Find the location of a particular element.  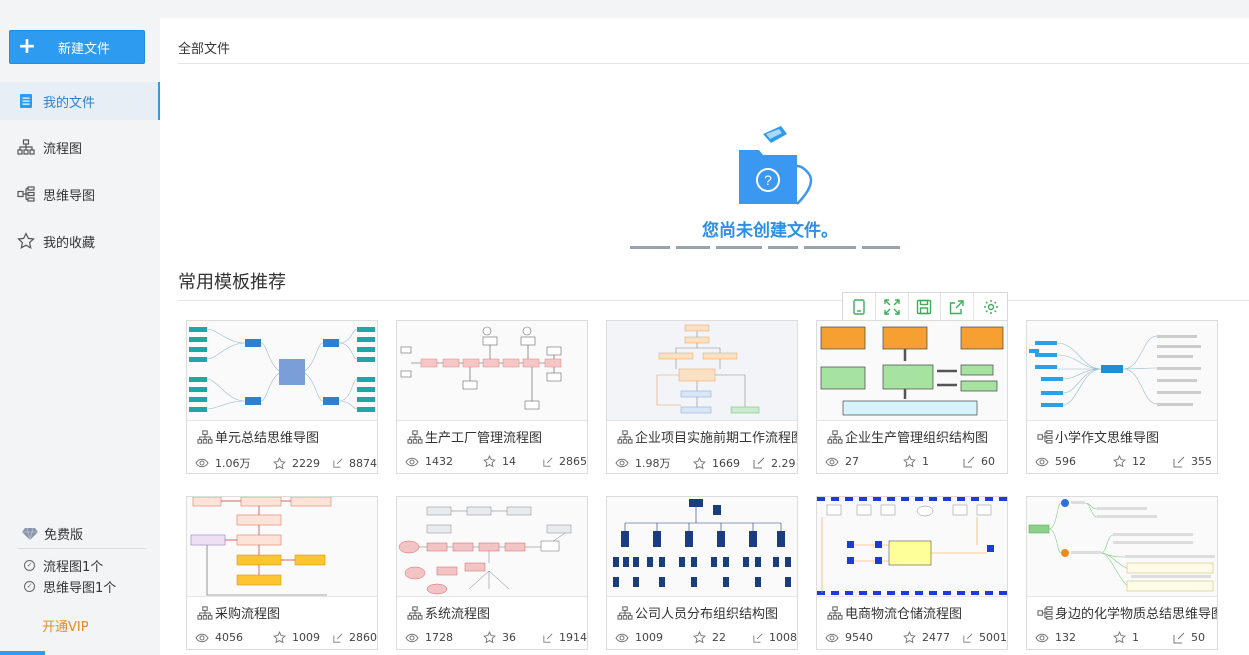

plan-label: 免费版 is located at coordinates (64, 535).